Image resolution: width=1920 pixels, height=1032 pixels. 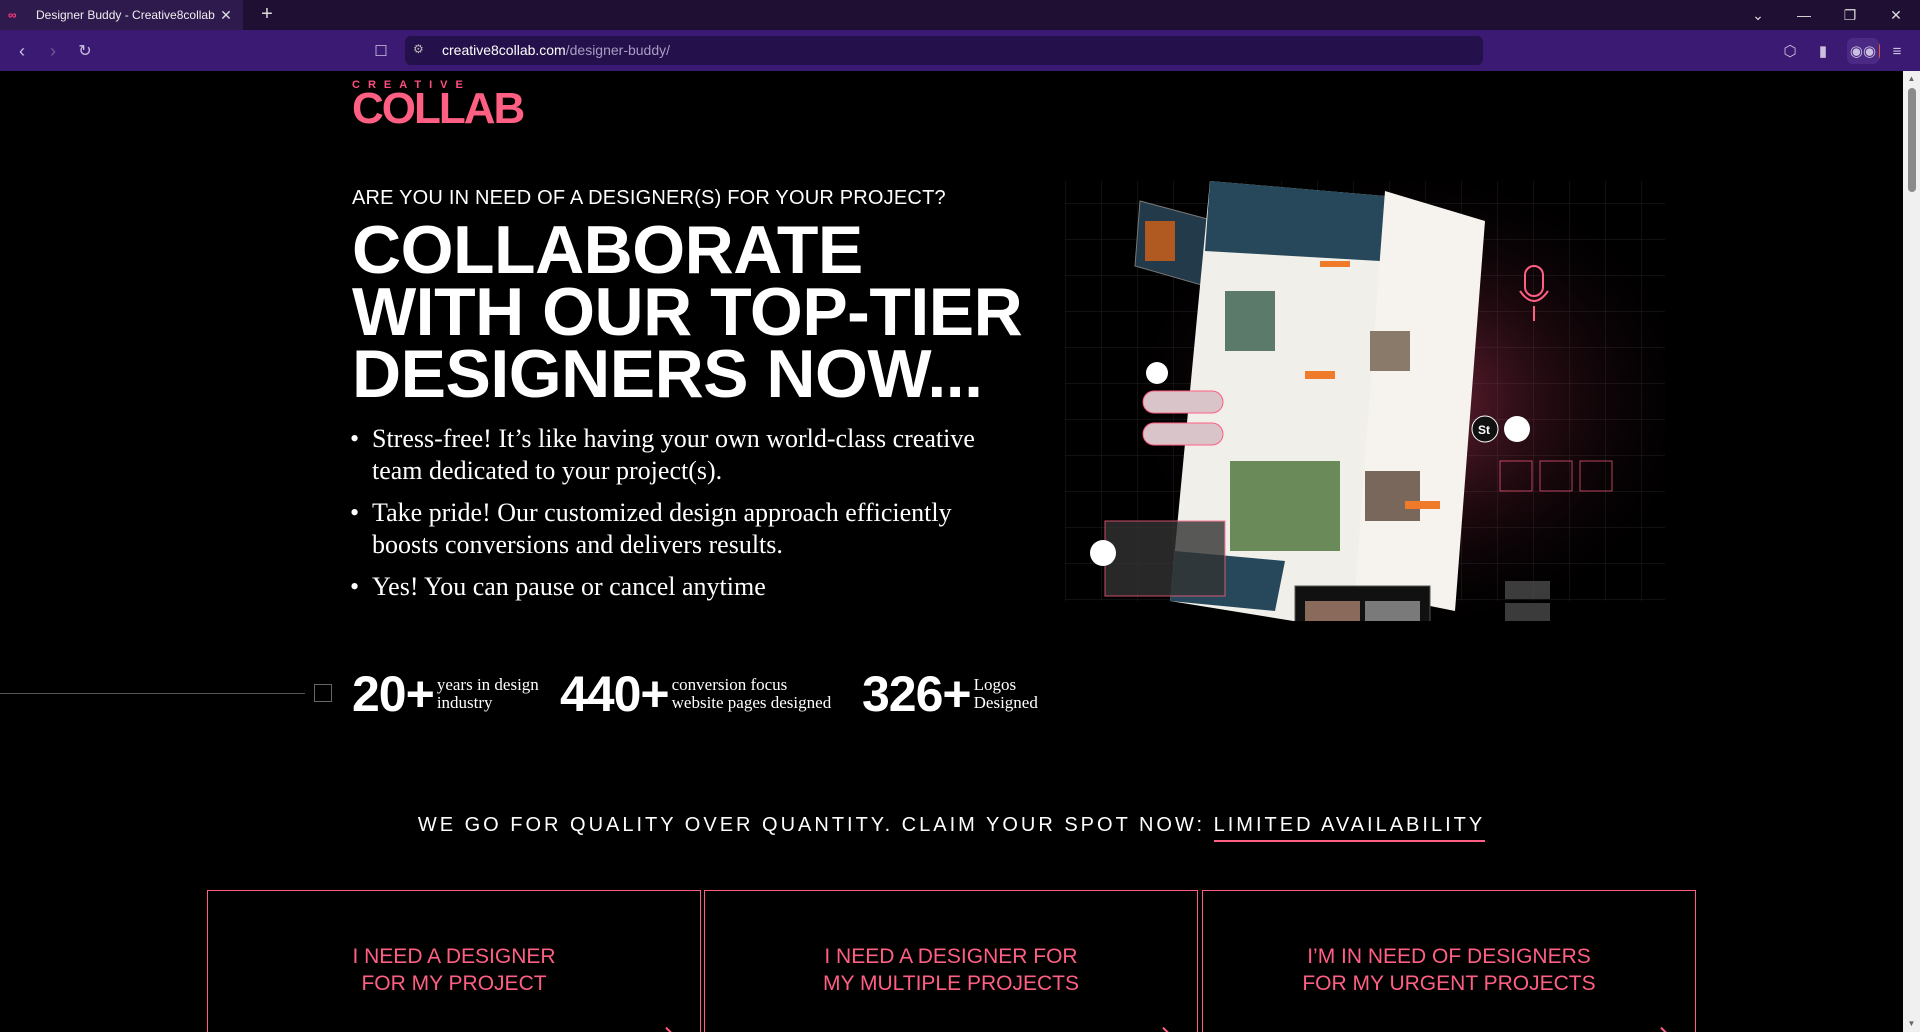 I want to click on stat-logos: 326+ Logos Designed, so click(x=950, y=694).